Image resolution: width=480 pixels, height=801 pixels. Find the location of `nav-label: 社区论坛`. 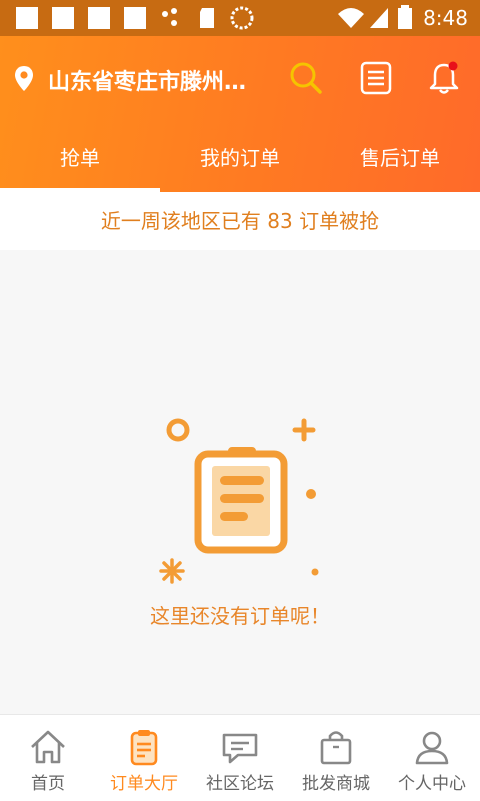

nav-label: 社区论坛 is located at coordinates (240, 784).